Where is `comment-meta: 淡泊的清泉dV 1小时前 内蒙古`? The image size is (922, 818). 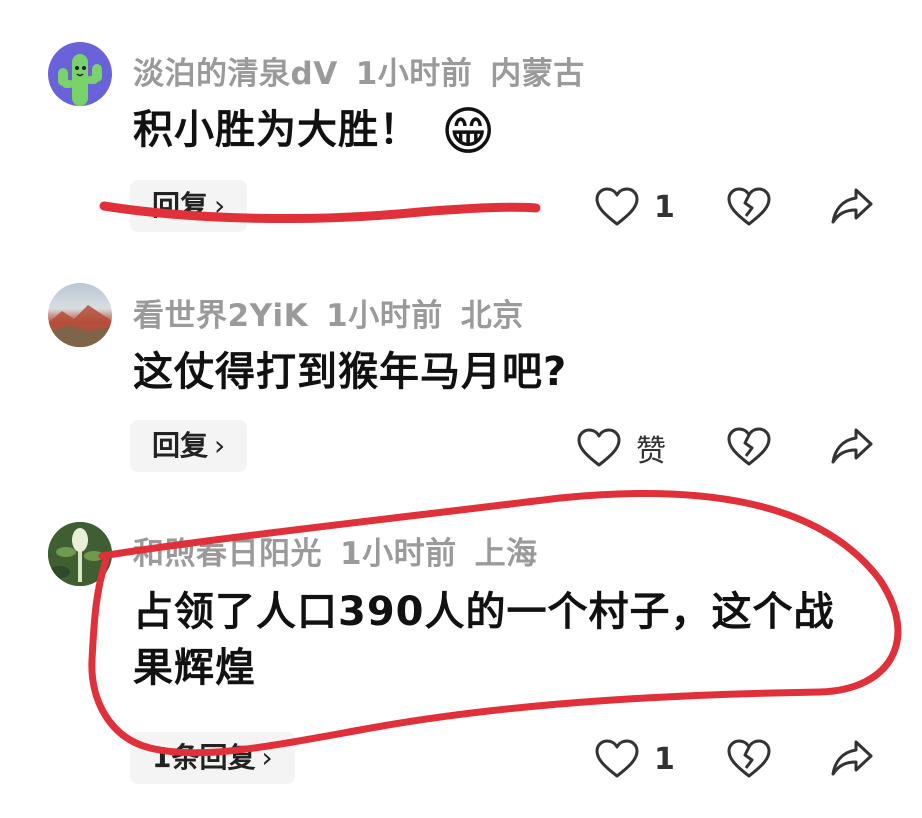 comment-meta: 淡泊的清泉dV 1小时前 内蒙古 is located at coordinates (368, 70).